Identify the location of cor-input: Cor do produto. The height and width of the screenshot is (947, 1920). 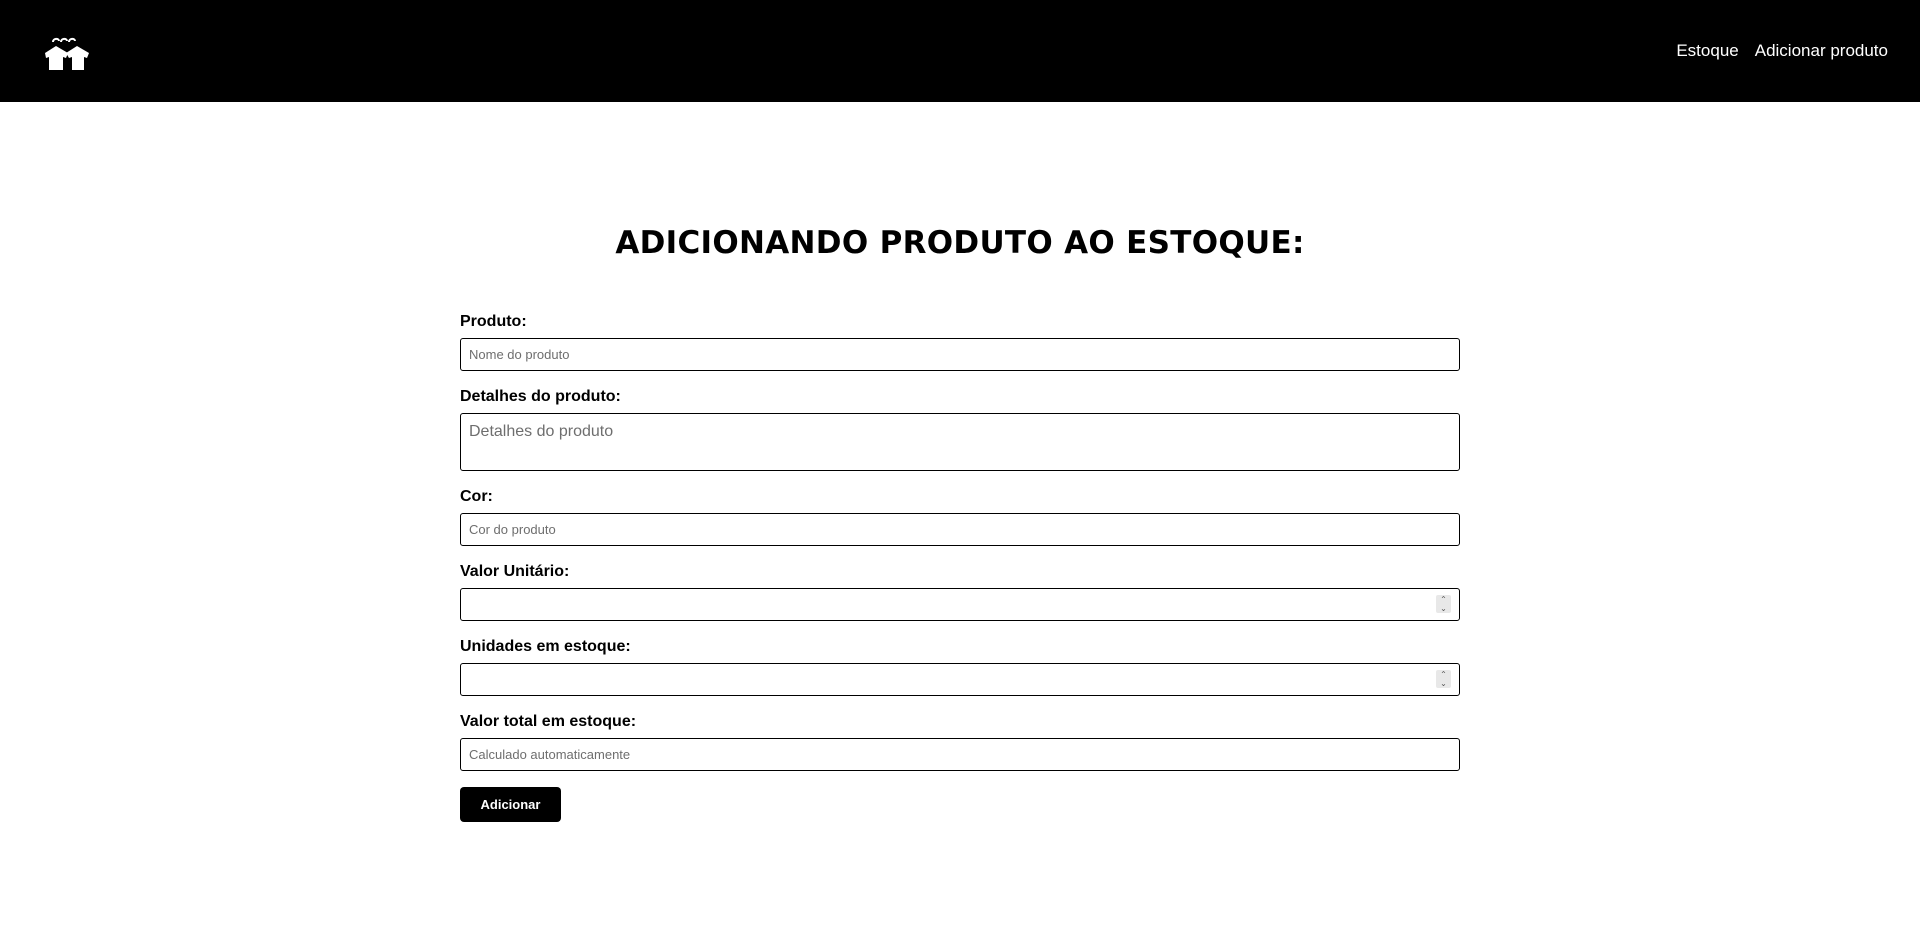
(960, 529).